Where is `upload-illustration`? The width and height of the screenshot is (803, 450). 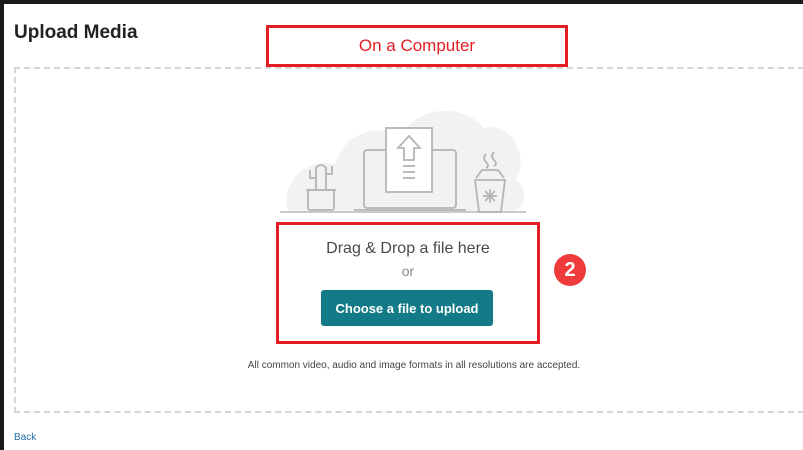 upload-illustration is located at coordinates (403, 161).